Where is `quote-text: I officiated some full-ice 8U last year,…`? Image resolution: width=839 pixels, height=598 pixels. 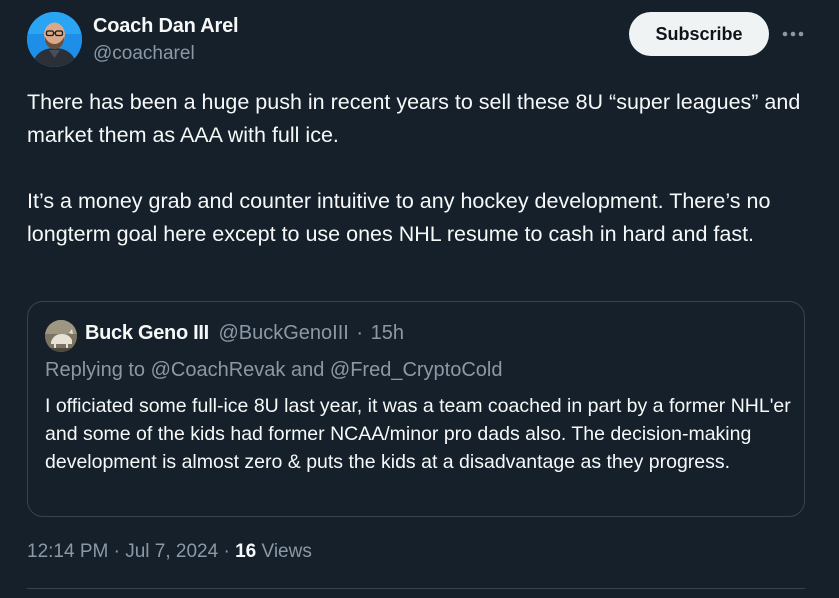
quote-text: I officiated some full-ice 8U last year,… is located at coordinates (418, 434).